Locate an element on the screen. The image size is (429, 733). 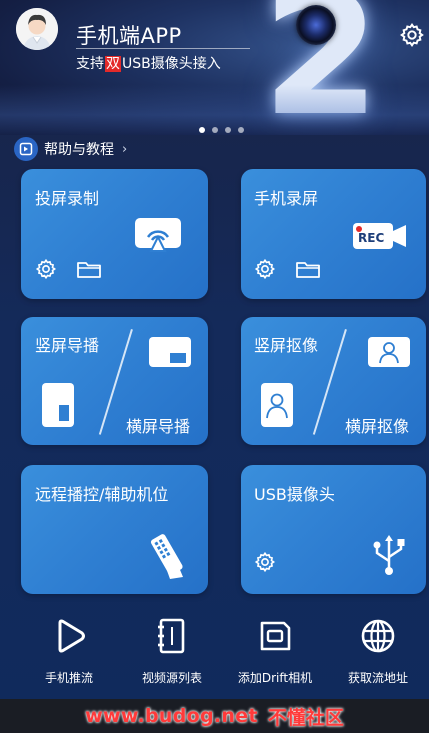
settings-button is located at coordinates (413, 36).